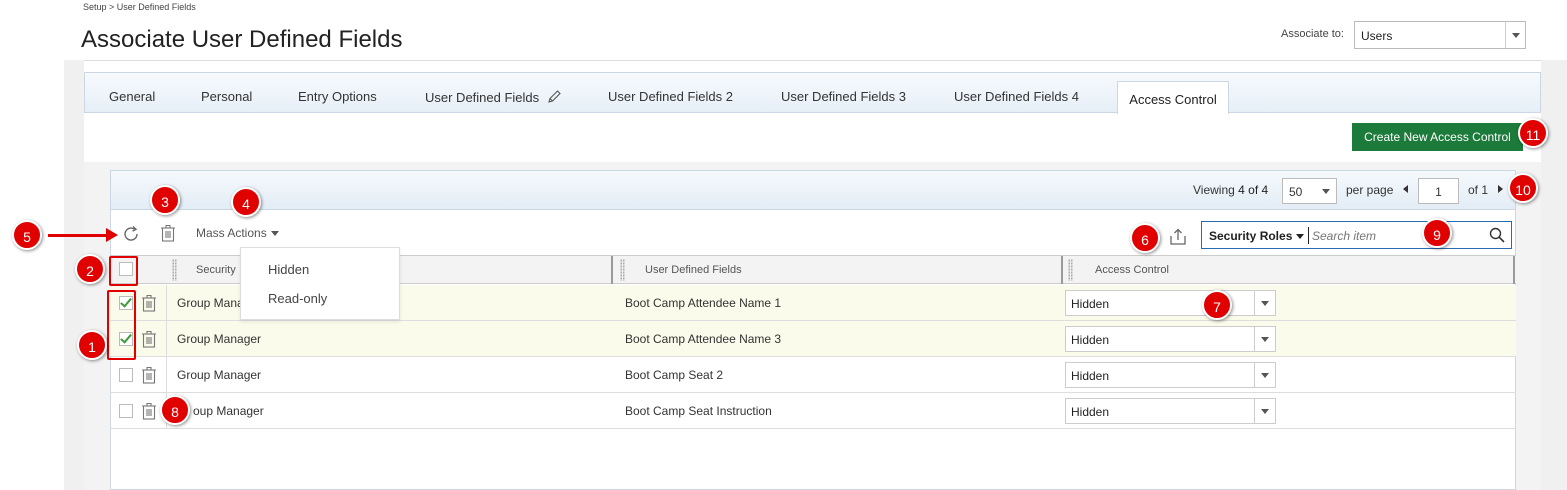  Describe the element at coordinates (112, 235) in the screenshot. I see `annotation-arrow-head` at that location.